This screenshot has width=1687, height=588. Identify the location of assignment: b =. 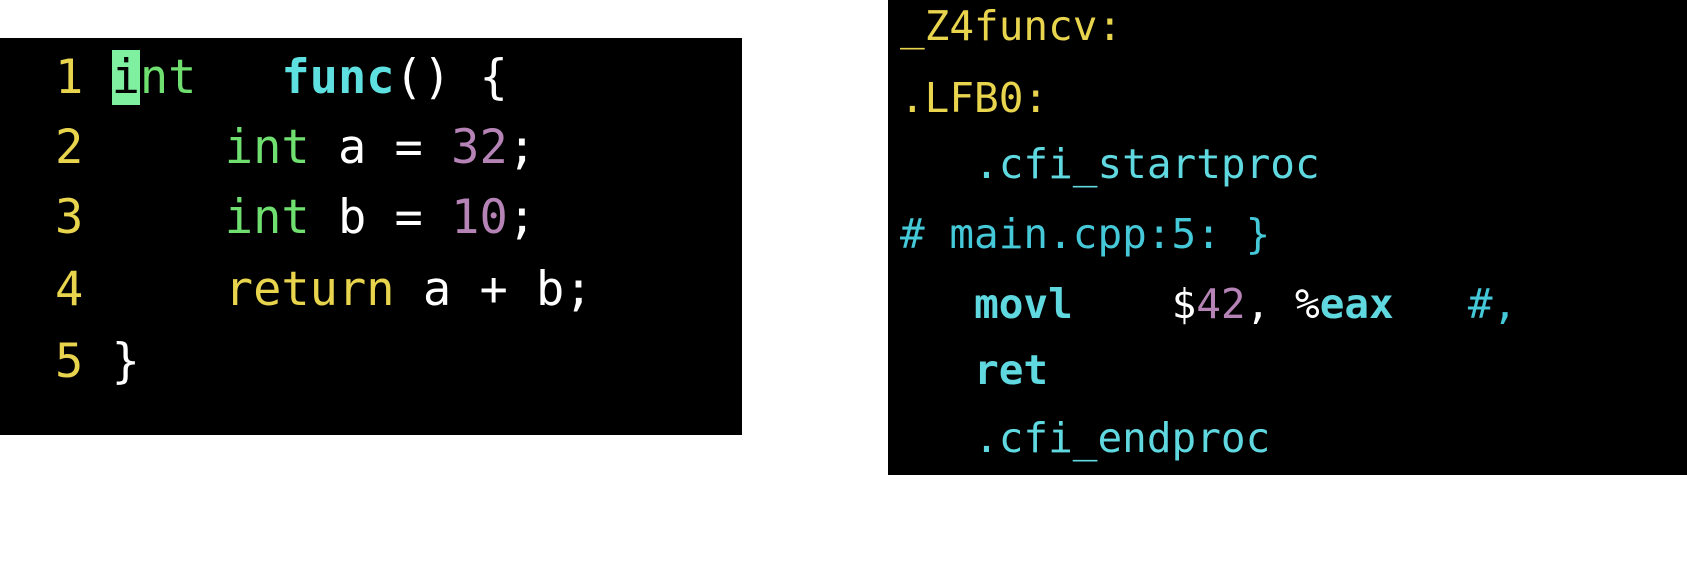
(380, 217).